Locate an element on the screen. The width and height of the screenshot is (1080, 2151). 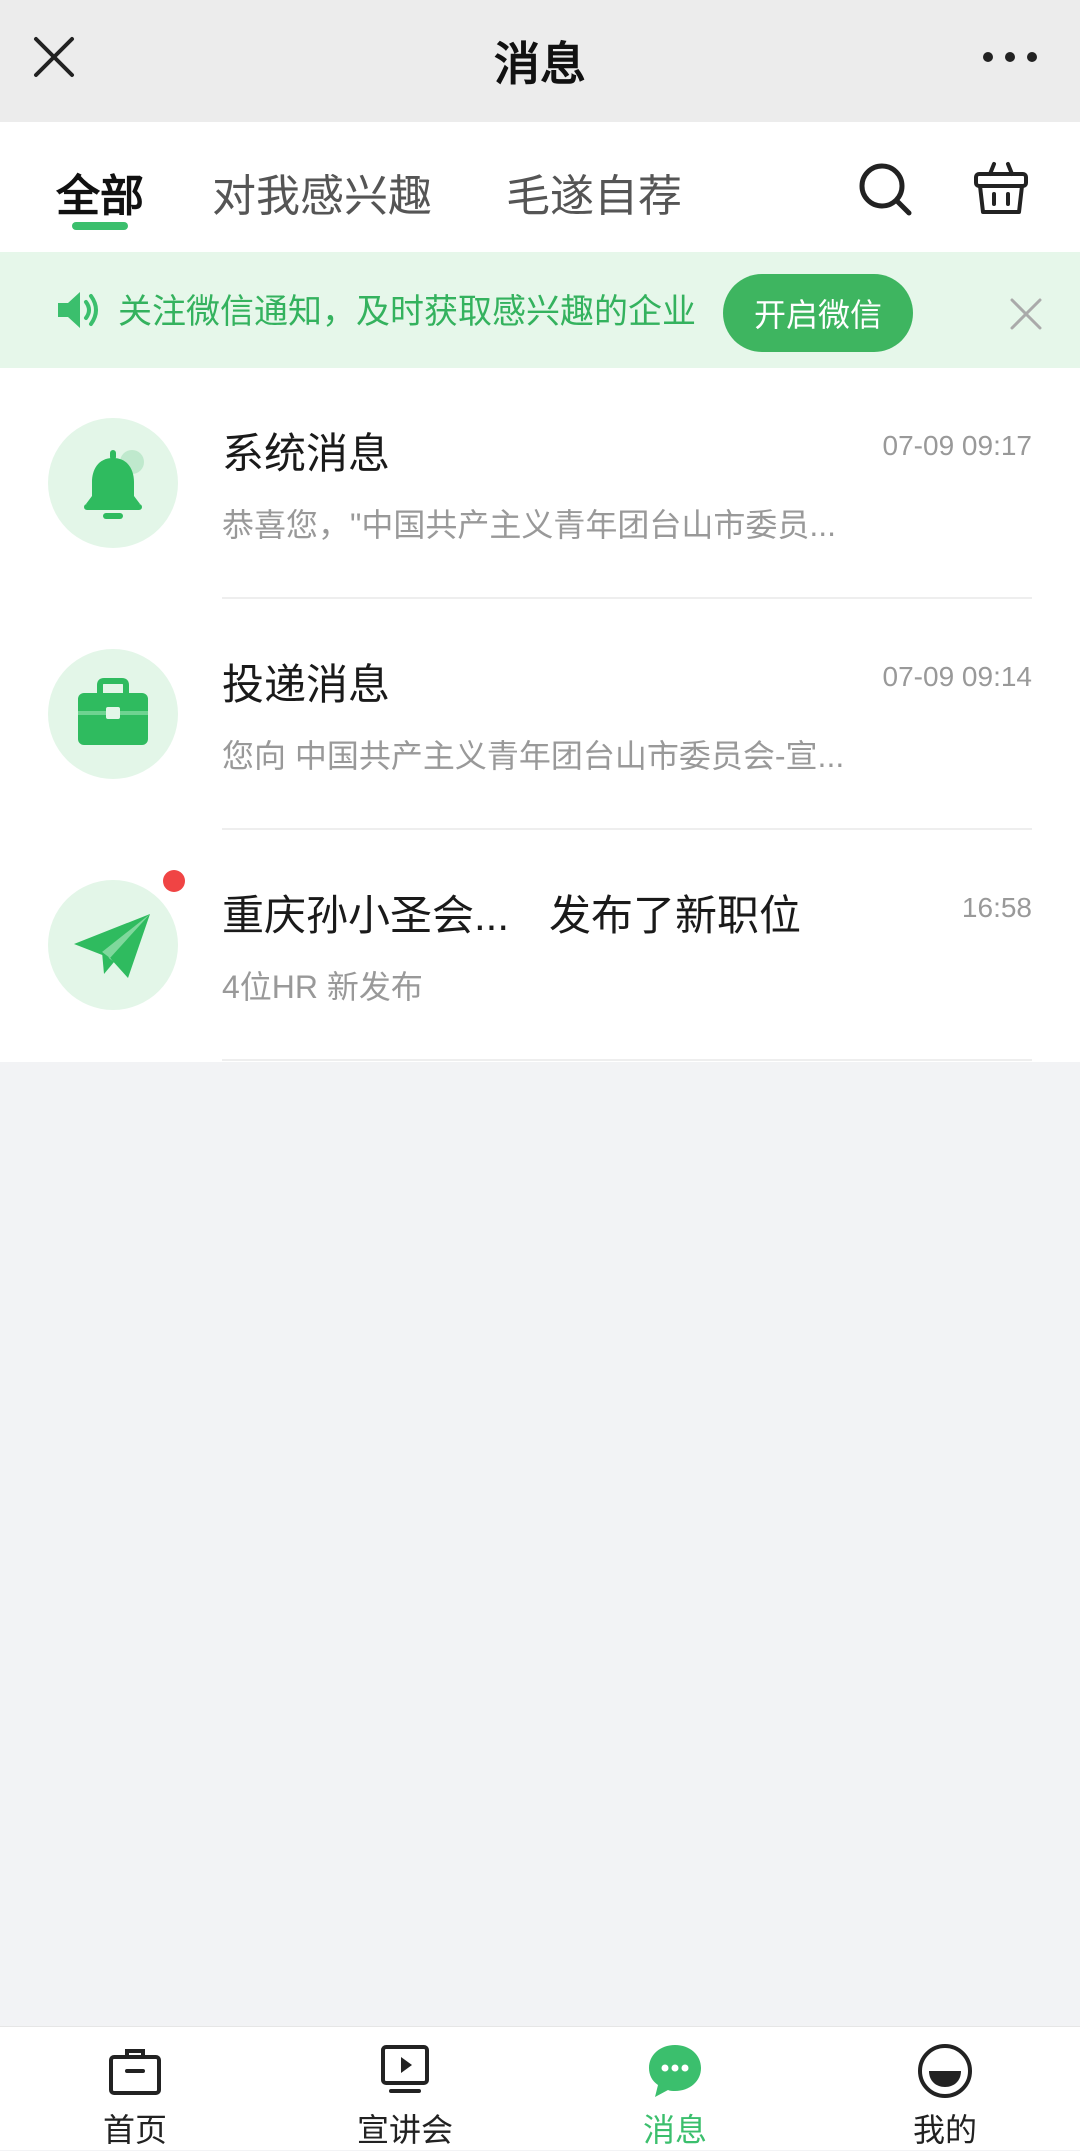
divider is located at coordinates (627, 1060).